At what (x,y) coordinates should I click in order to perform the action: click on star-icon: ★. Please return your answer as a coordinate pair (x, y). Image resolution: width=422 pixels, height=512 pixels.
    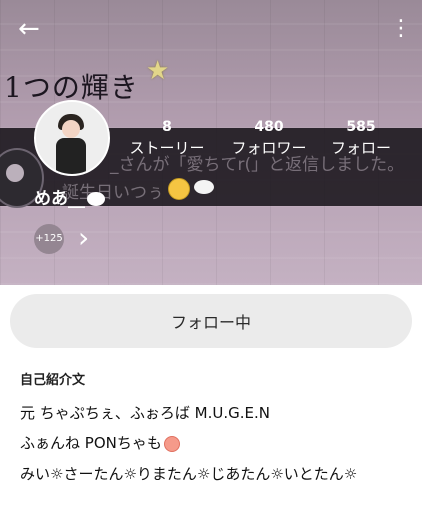
    Looking at the image, I should click on (158, 71).